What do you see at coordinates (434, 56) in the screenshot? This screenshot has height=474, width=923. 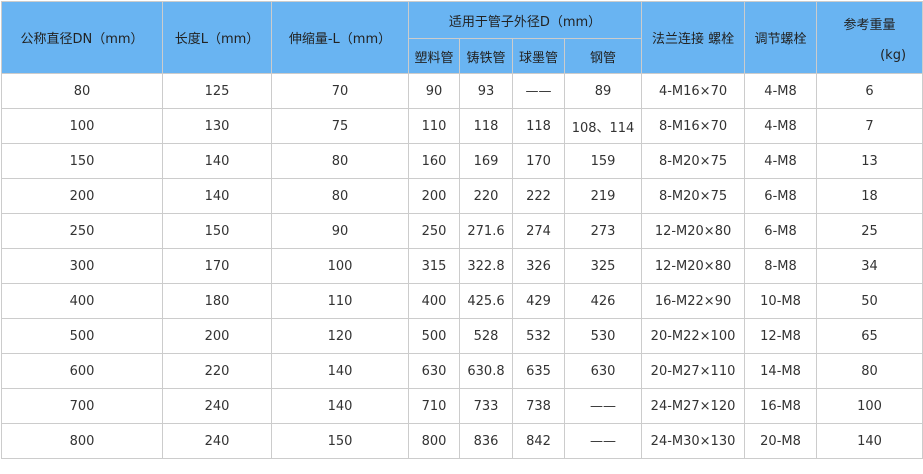 I see `header-plastic: 塑料管` at bounding box center [434, 56].